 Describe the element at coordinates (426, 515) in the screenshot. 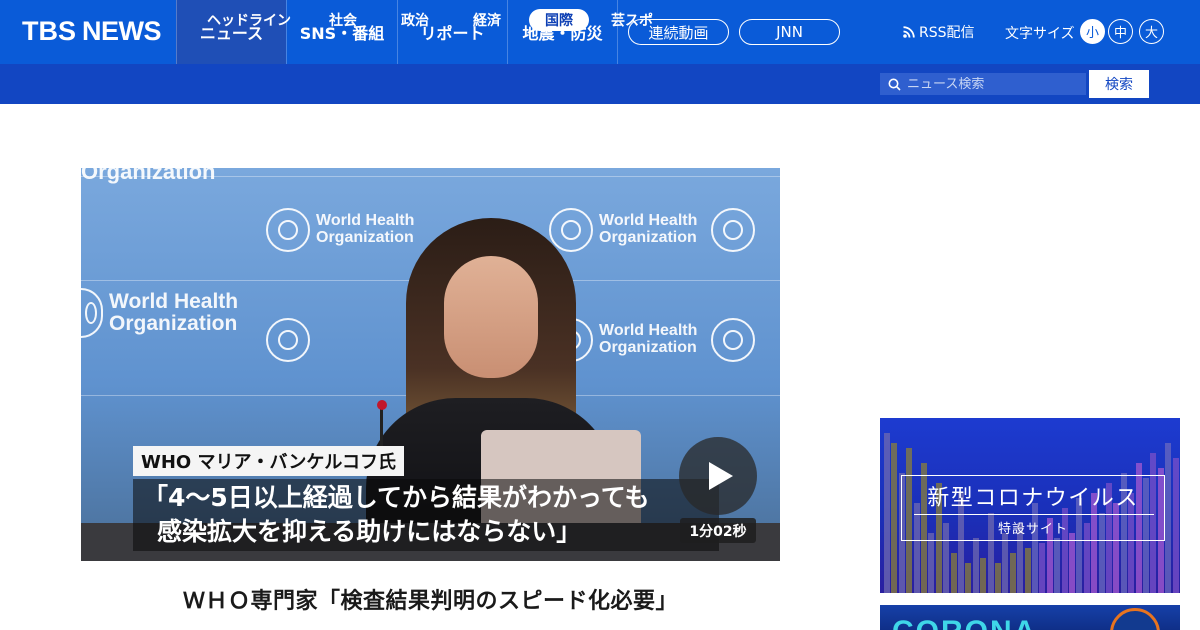

I see `caption-quote: 「4～5日以上経過してから結果がわかっても 感染拡大を抑える助けにはならない」` at that location.